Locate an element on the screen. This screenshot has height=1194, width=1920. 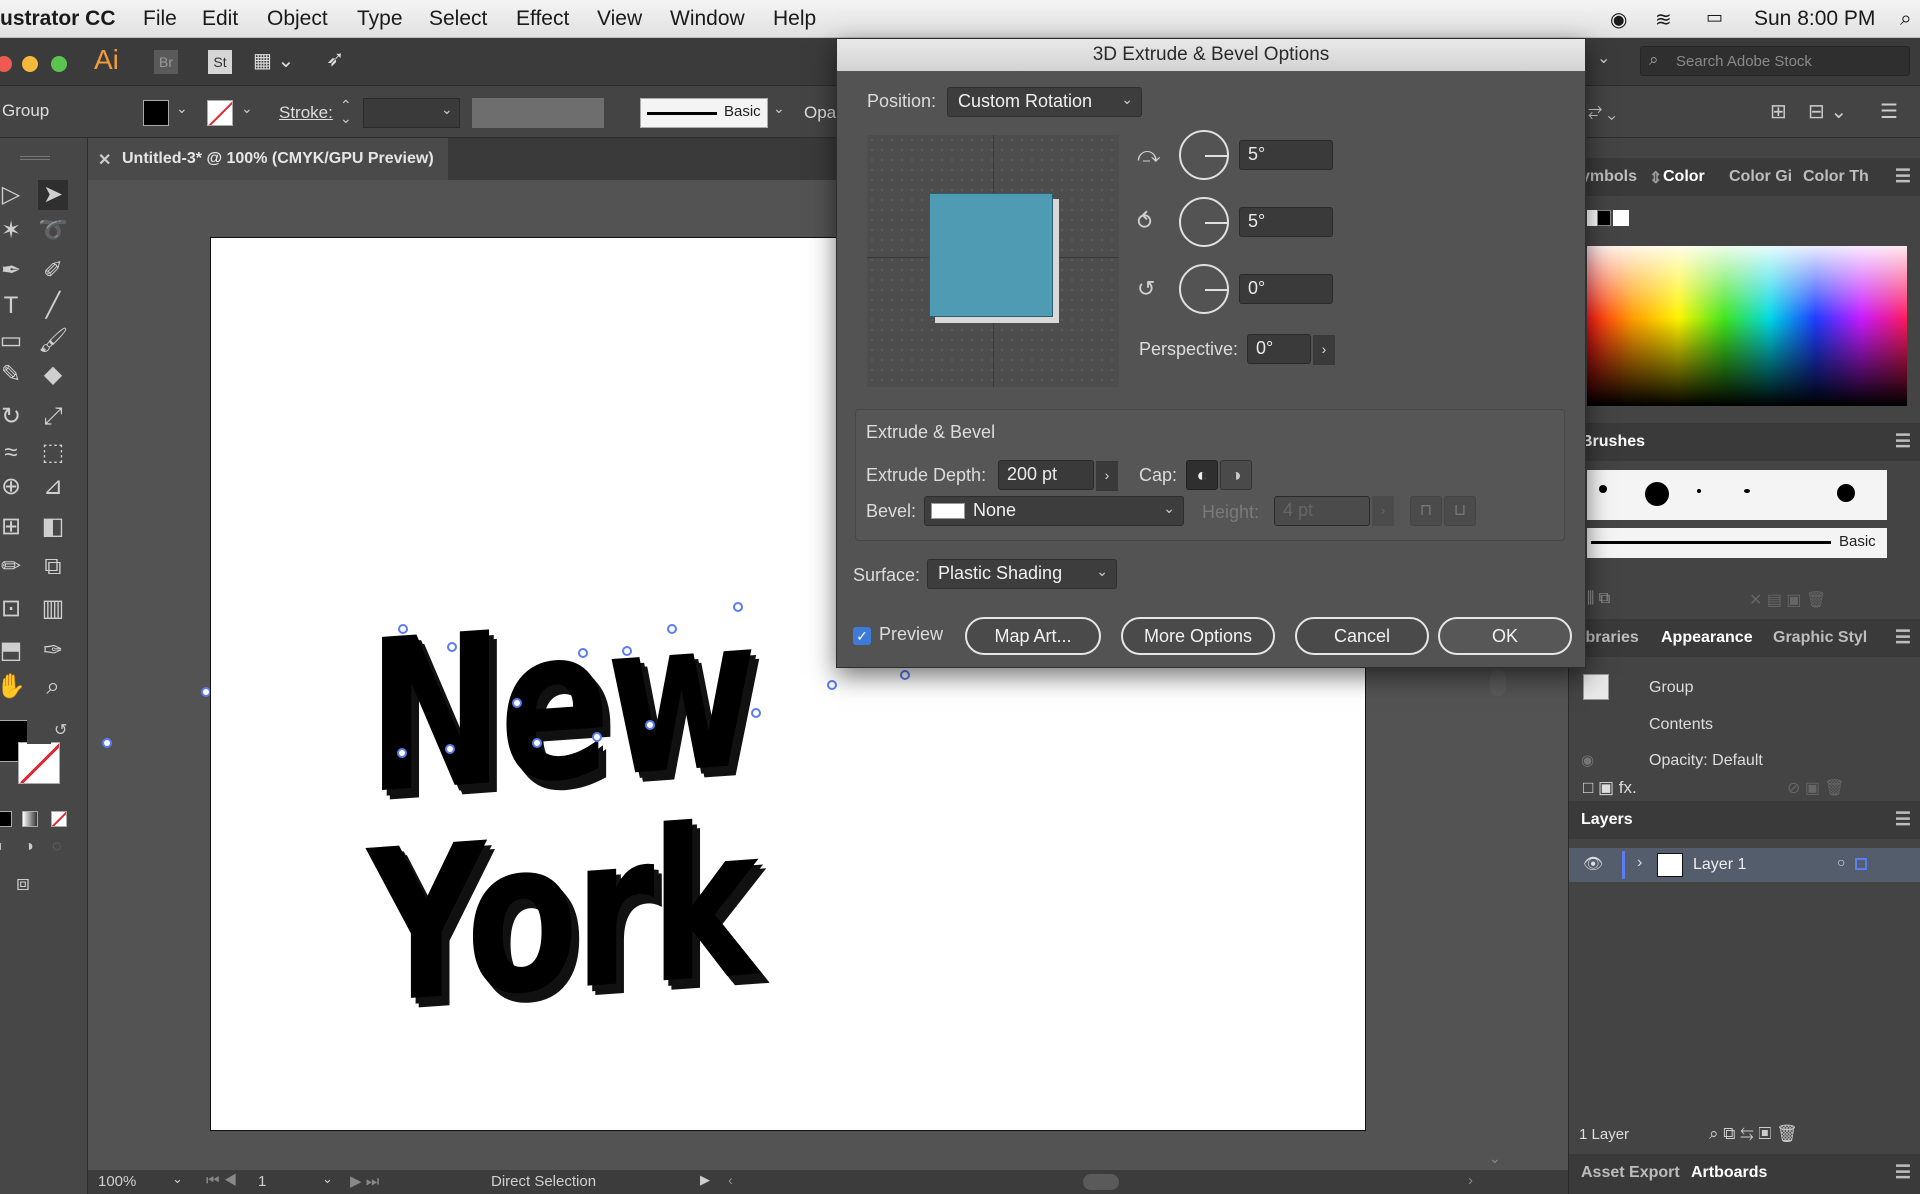
artboard-chevron-icon: ⌄ is located at coordinates (327, 1179).